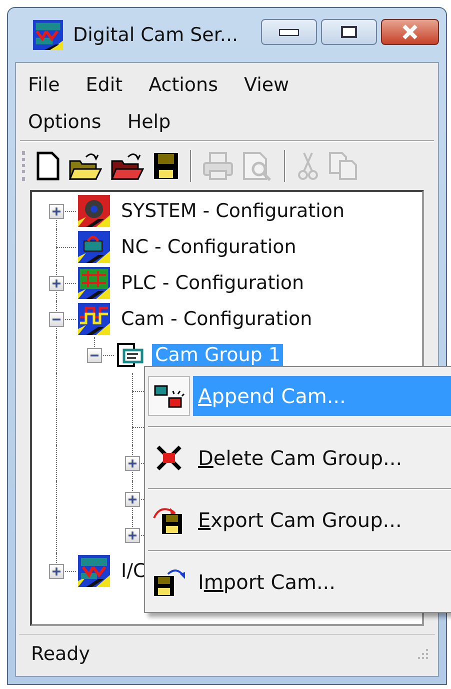 The width and height of the screenshot is (451, 689). Describe the element at coordinates (48, 166) in the screenshot. I see `new-document-icon` at that location.